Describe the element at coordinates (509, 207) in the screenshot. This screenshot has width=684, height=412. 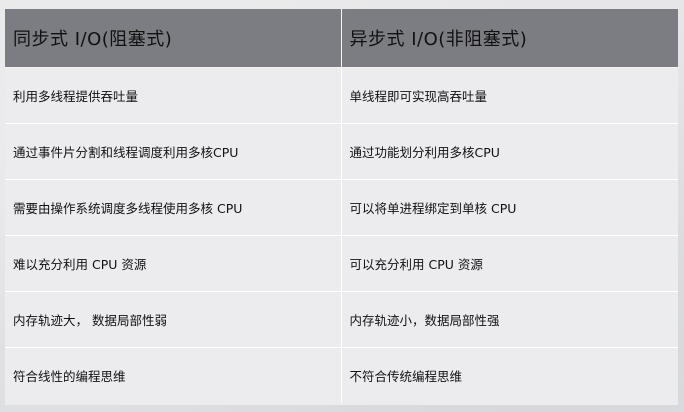
I see `async-cell: 可以将单进程绑定到单核 CPU` at that location.